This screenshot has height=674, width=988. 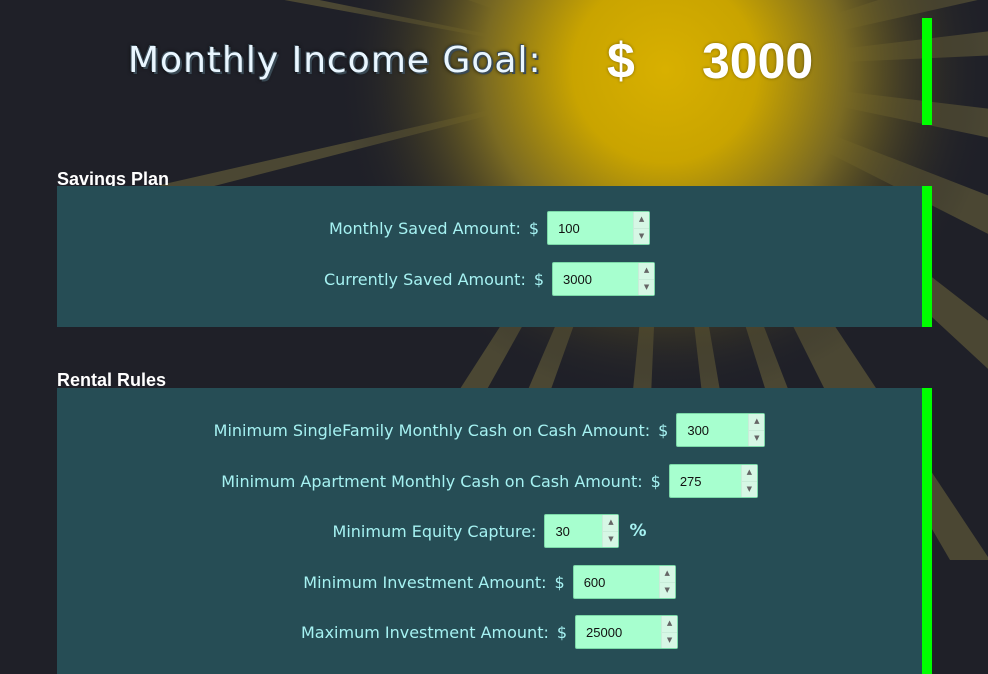 I want to click on min-equity-capture-input, so click(x=575, y=531).